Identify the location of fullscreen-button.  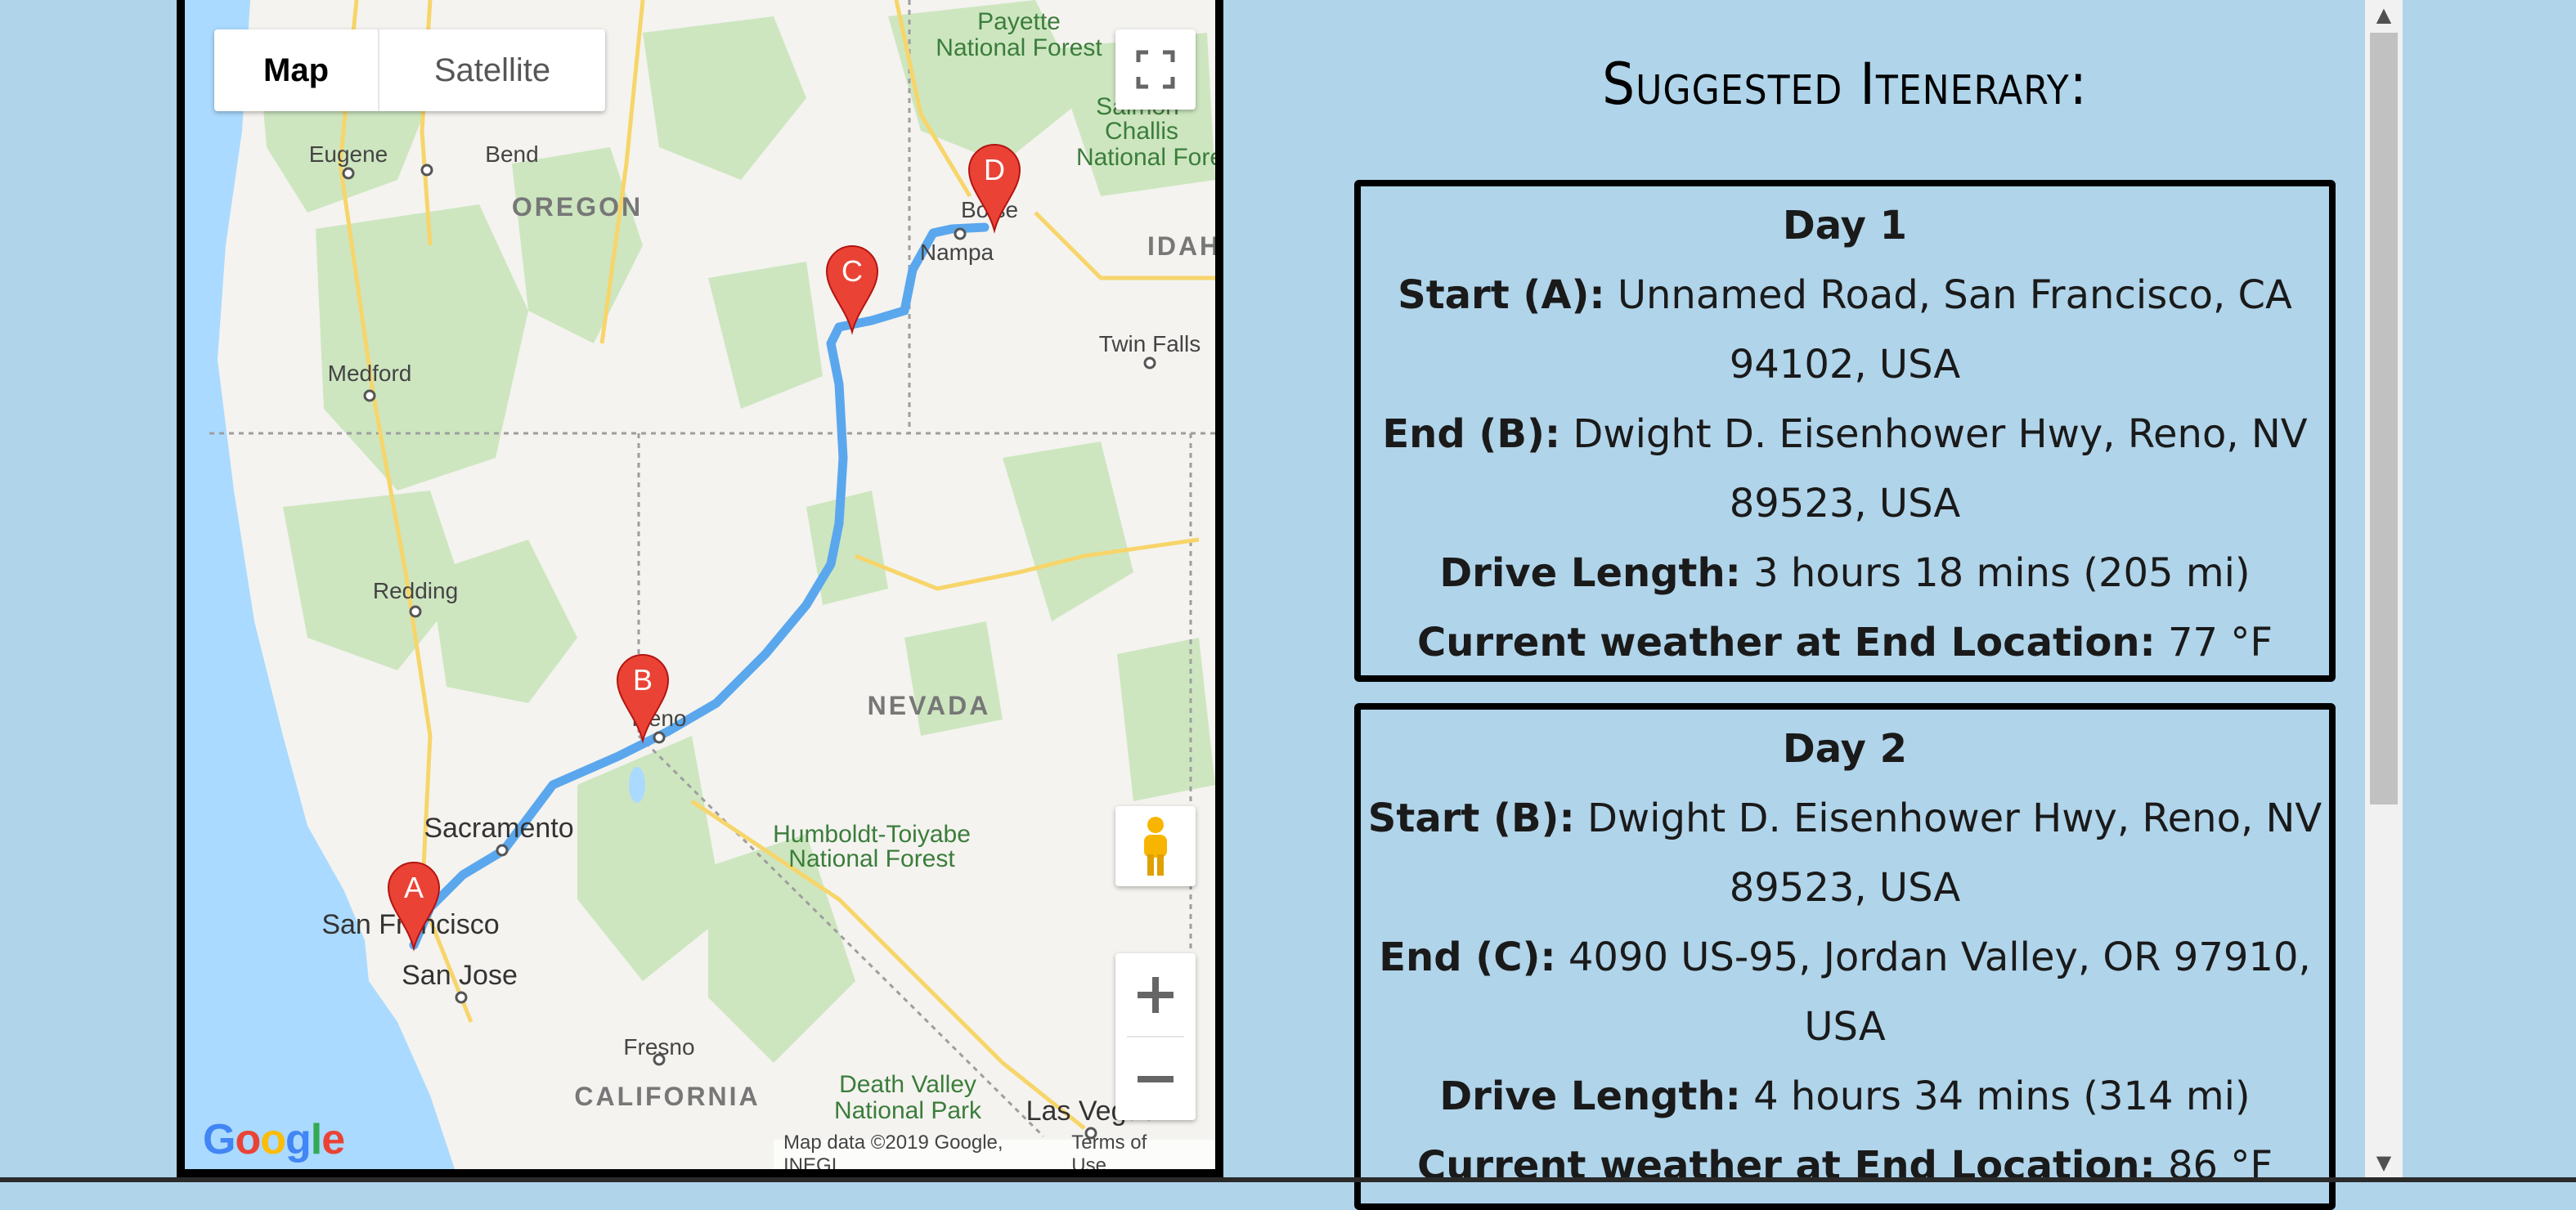
(1155, 69).